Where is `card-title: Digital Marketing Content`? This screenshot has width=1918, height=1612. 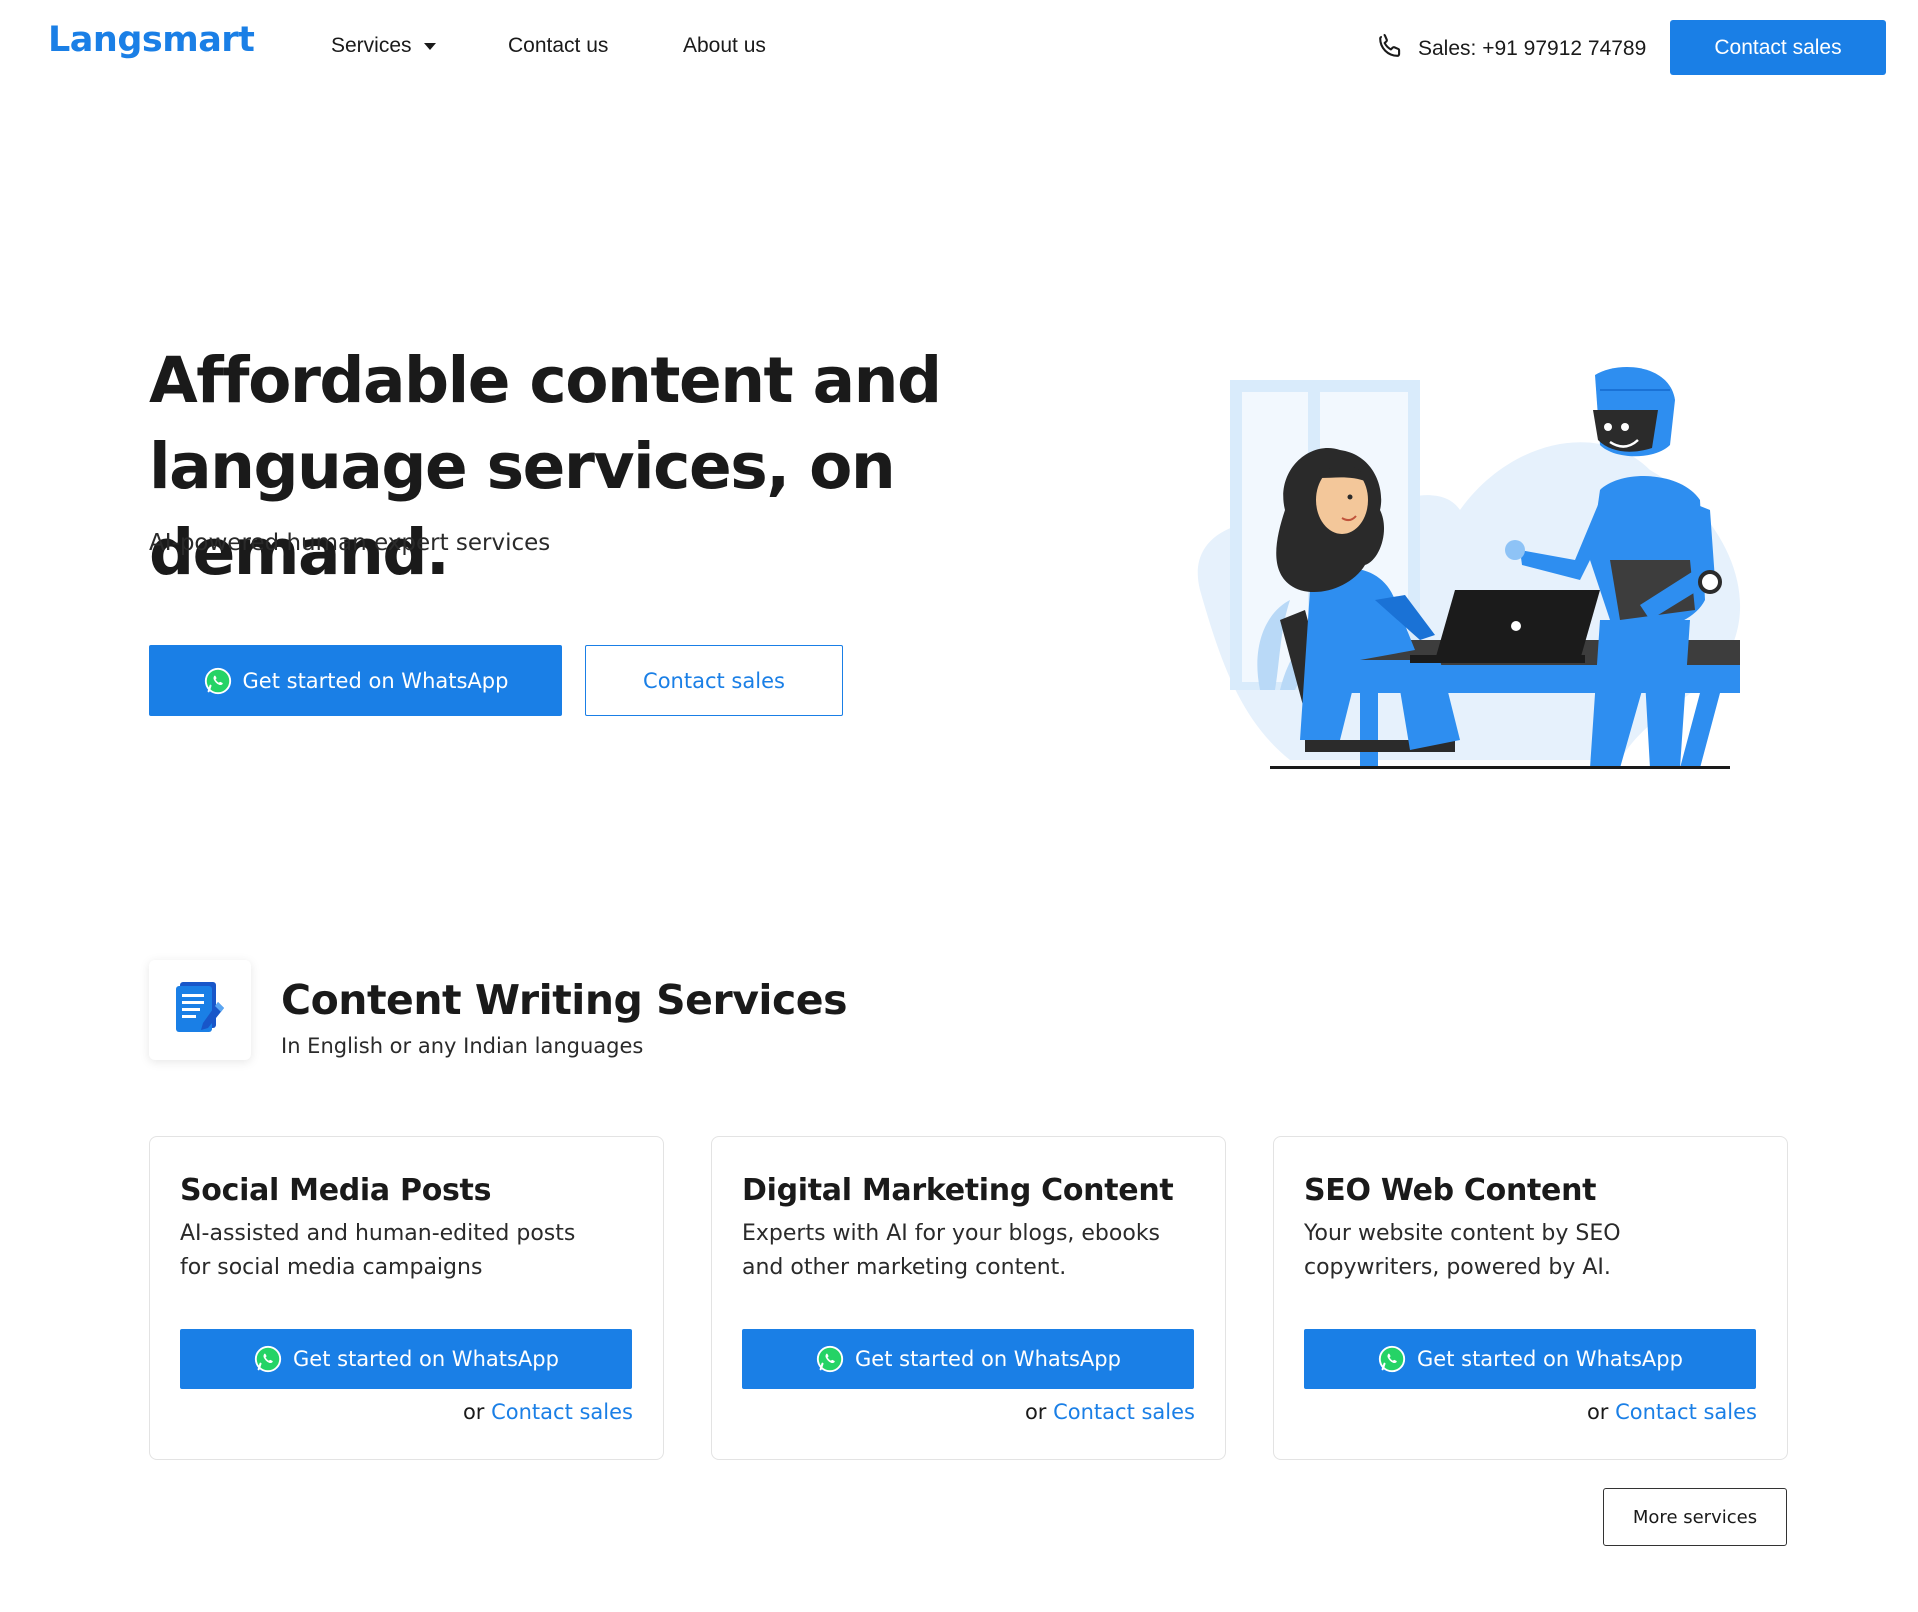 card-title: Digital Marketing Content is located at coordinates (958, 1190).